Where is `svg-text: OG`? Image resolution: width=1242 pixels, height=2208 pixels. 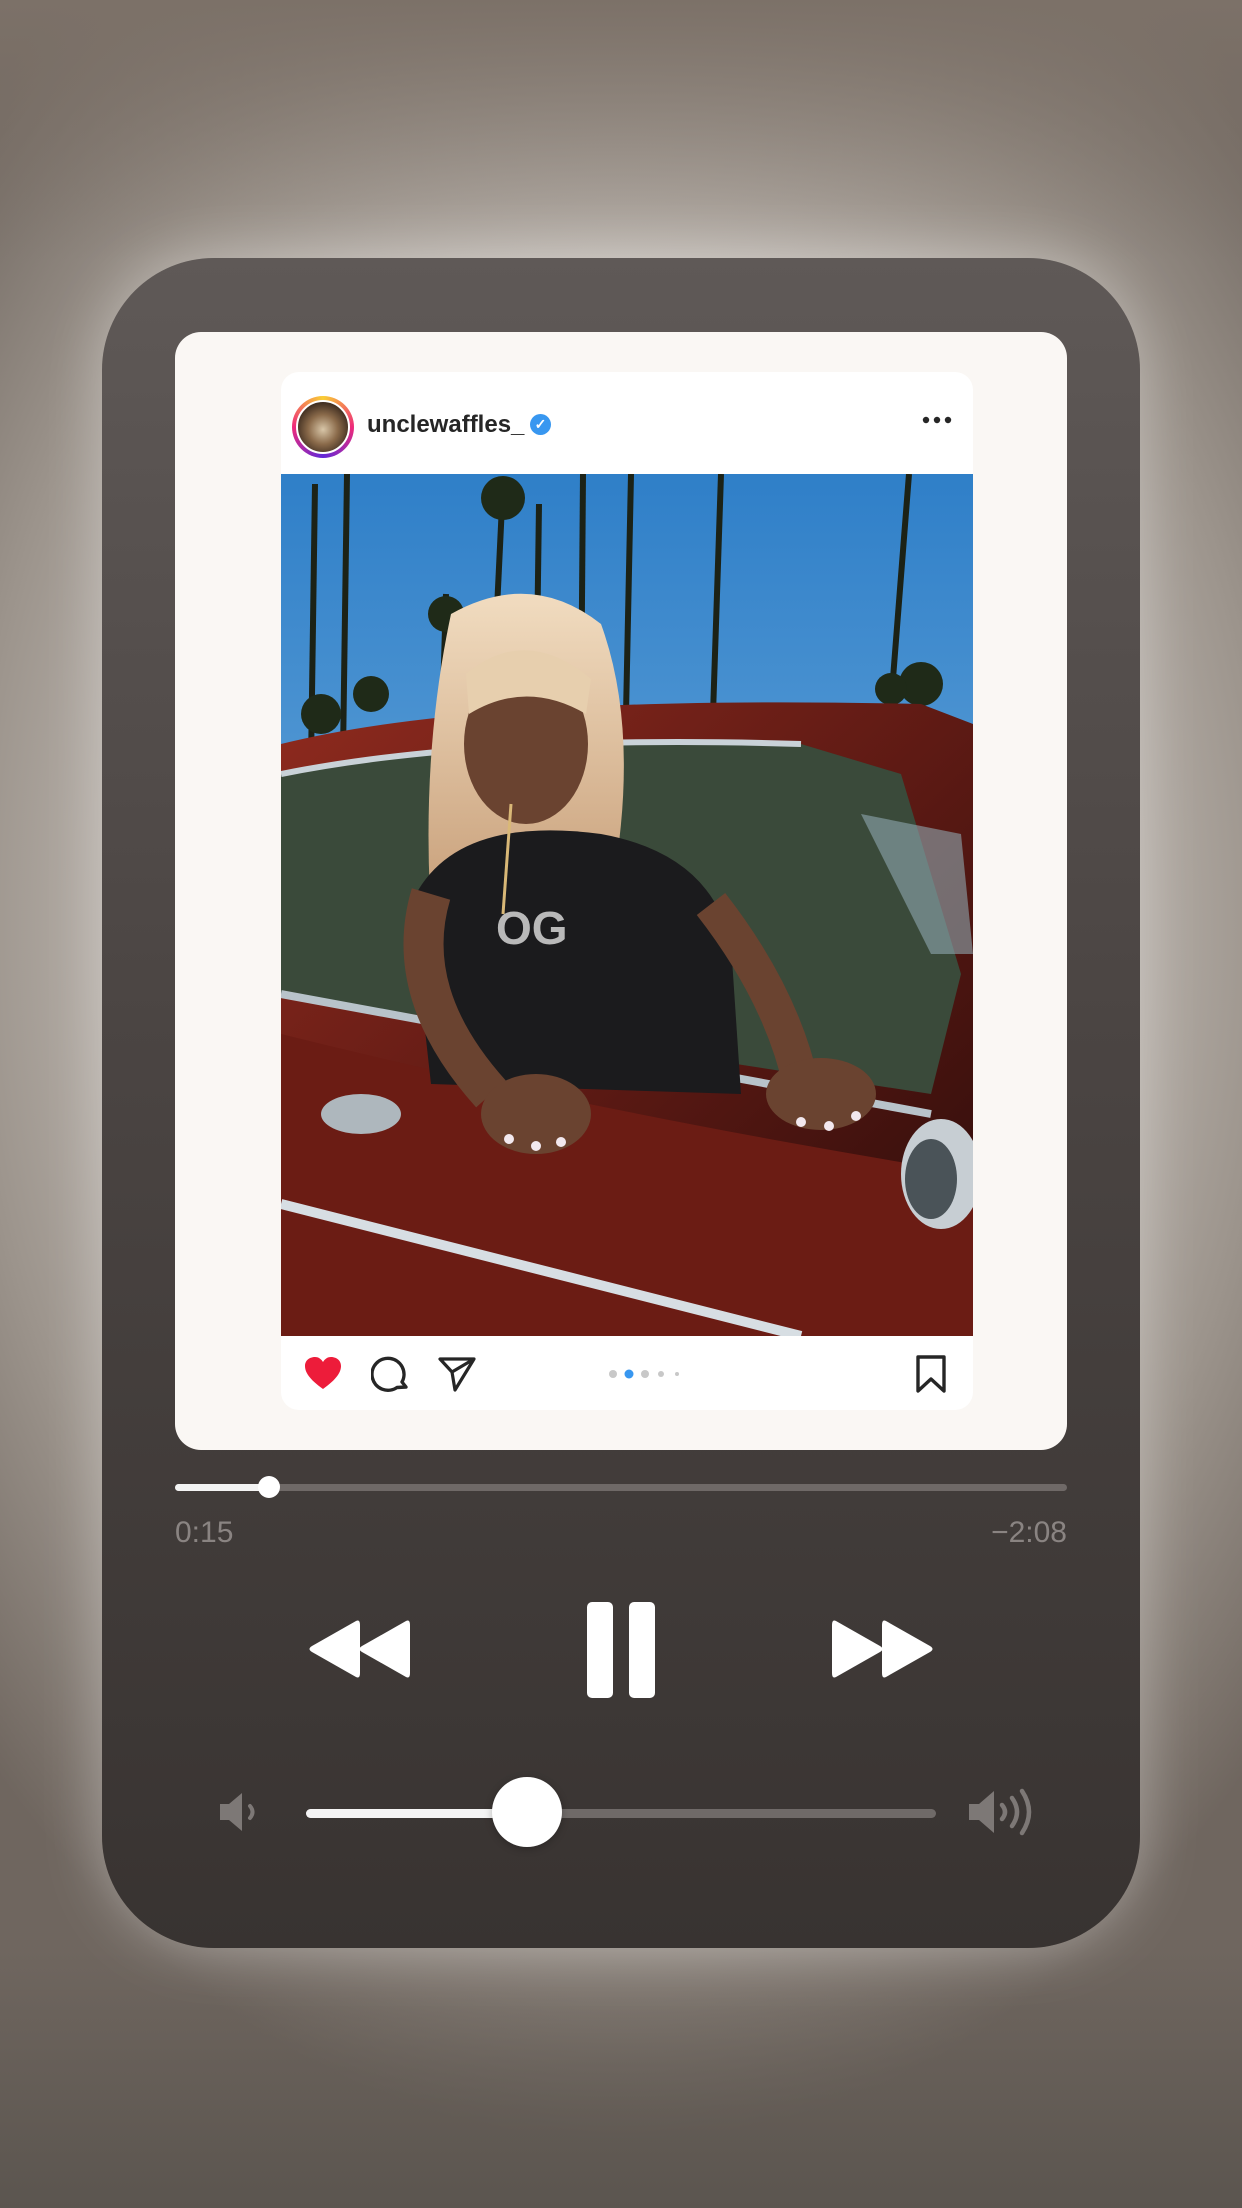
svg-text: OG is located at coordinates (532, 928).